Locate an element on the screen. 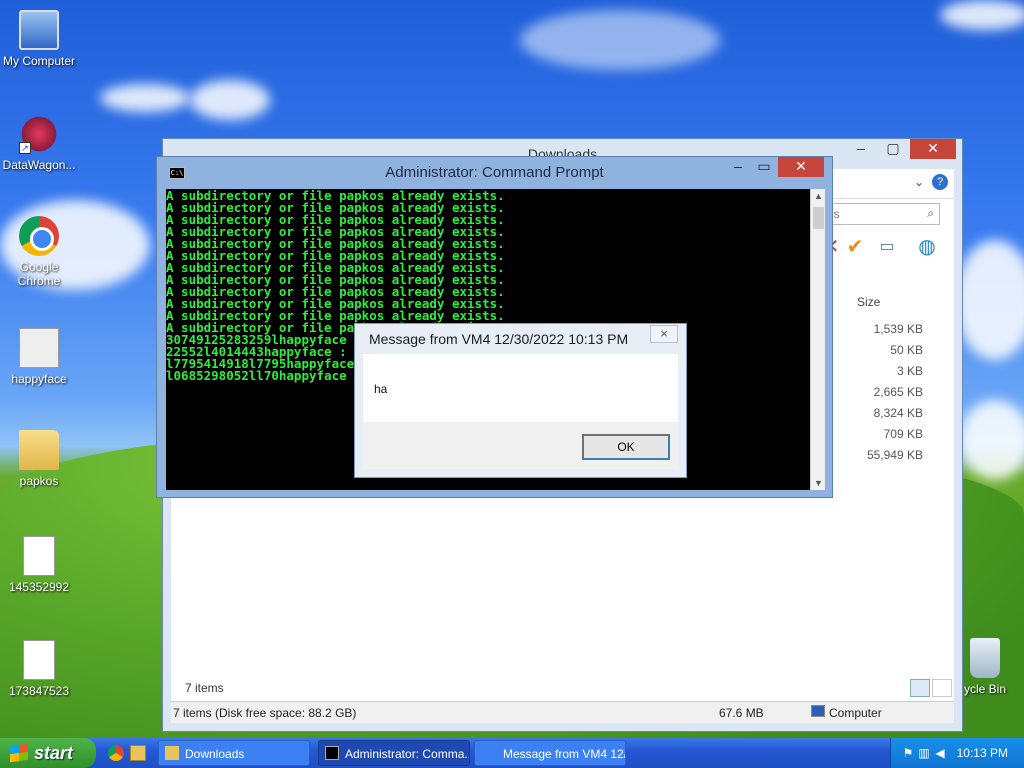  cmd-title-bar: C:\ Administrator: Command Prompt – ▭ ✕ is located at coordinates (494, 173).